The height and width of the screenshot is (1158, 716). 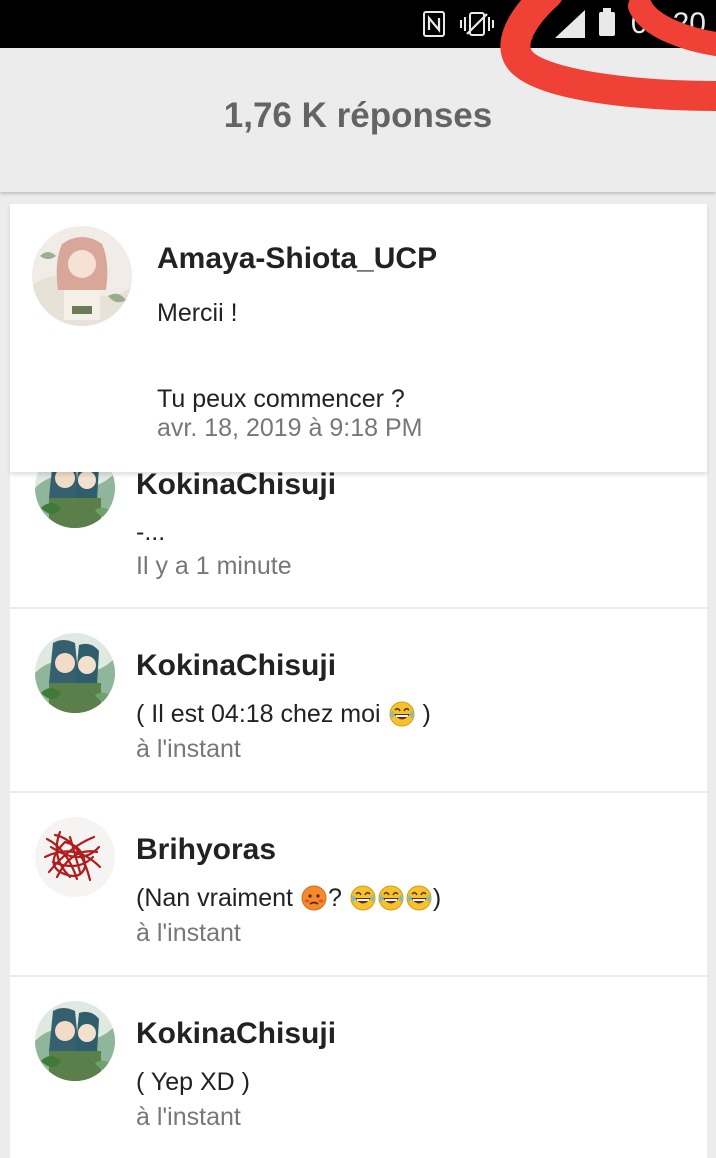 I want to click on reply-message: ( Il est 04:18 chez moi ), so click(x=283, y=714).